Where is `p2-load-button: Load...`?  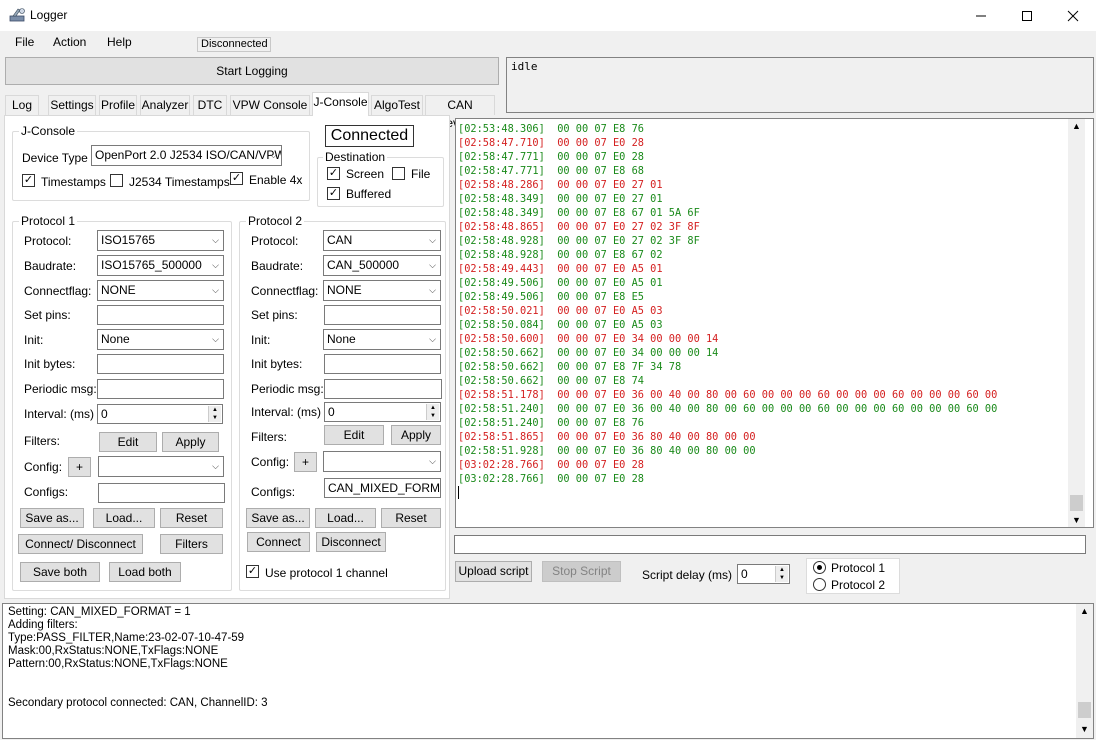
p2-load-button: Load... is located at coordinates (345, 518).